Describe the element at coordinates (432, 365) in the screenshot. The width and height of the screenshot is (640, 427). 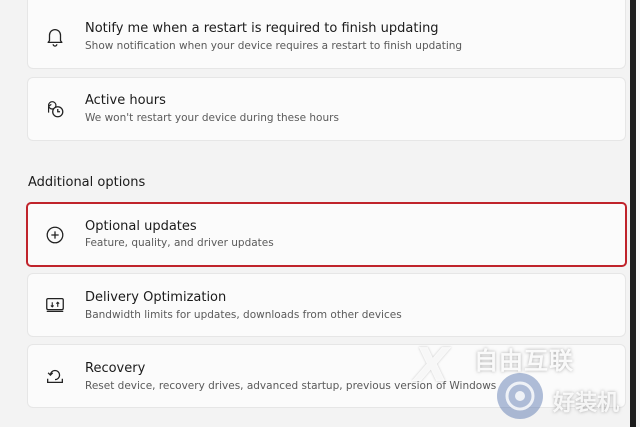
I see `watermark-x-logo: X` at that location.